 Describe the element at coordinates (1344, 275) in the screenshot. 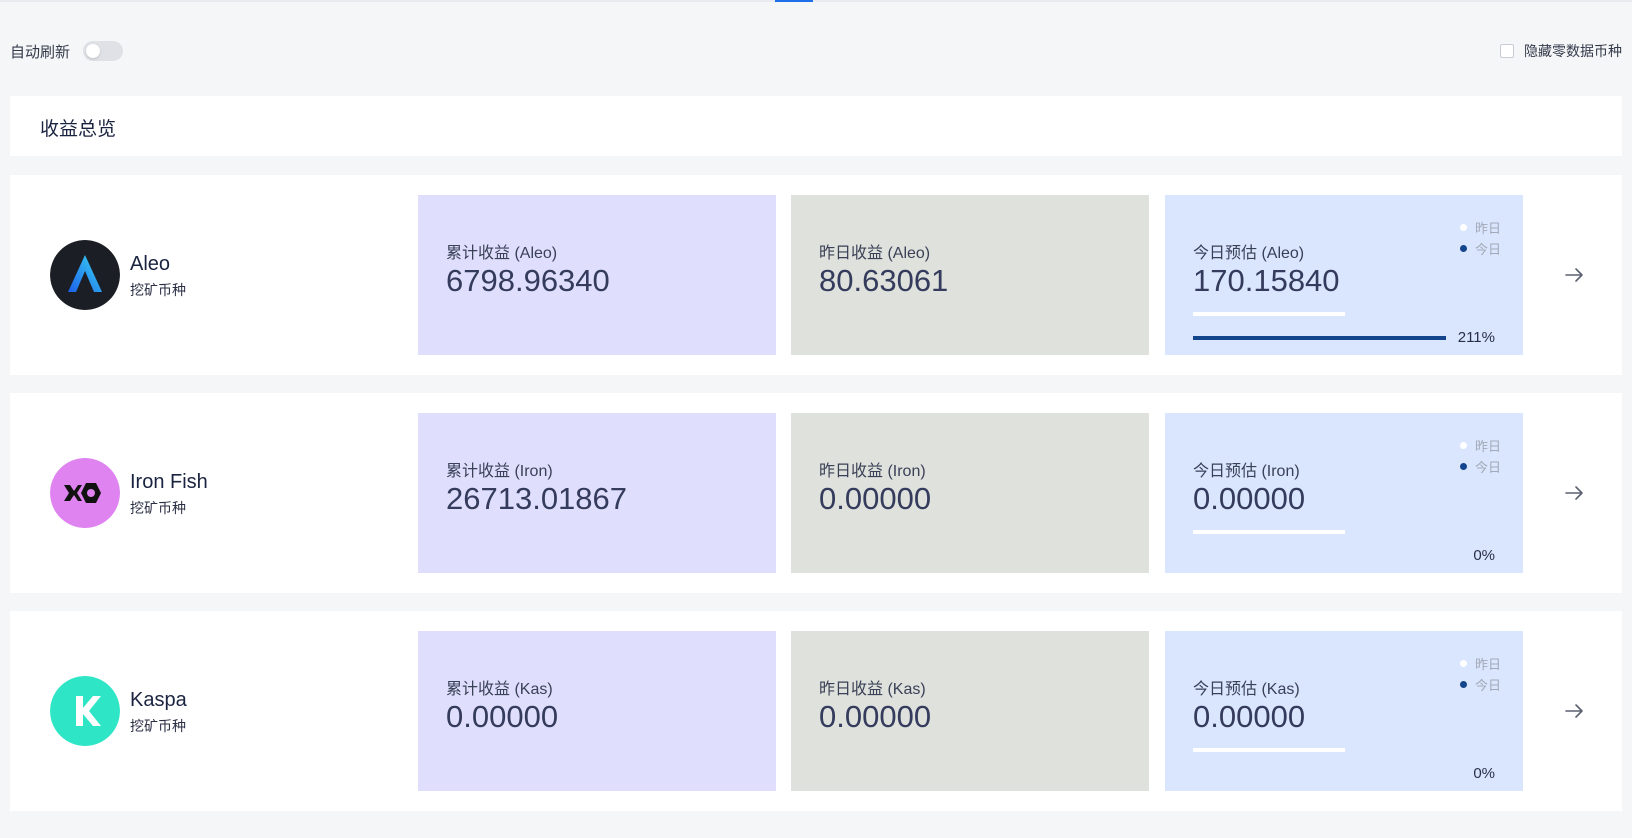

I see `today-estimate-panel: 今日预估 (Aleo) 170.15840 昨日 今日 211%` at that location.